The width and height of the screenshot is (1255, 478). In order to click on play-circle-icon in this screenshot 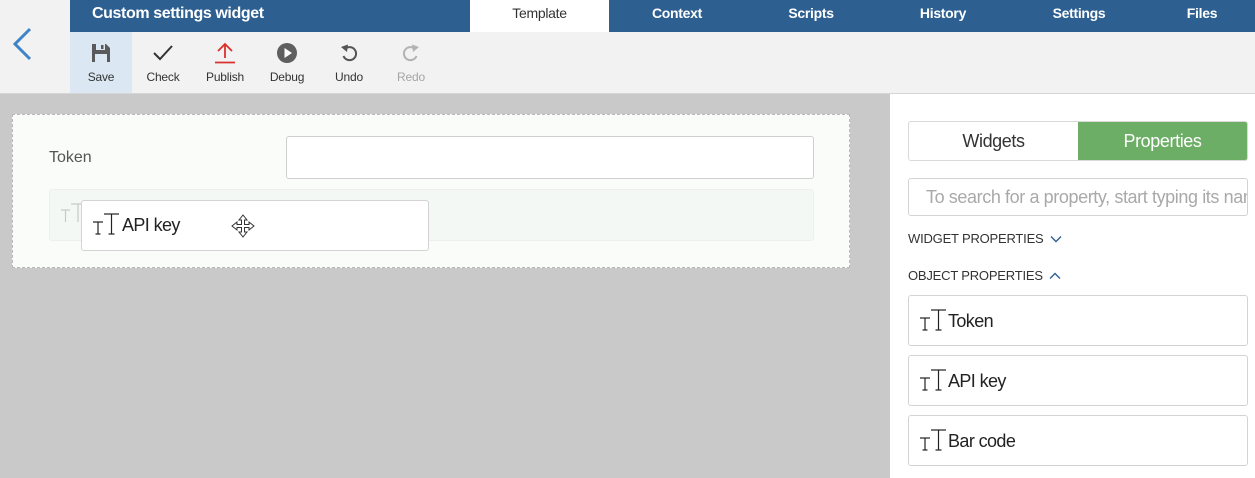, I will do `click(287, 53)`.